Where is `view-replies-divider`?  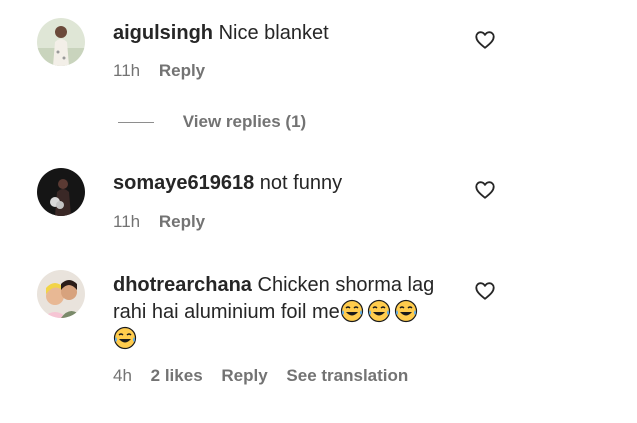 view-replies-divider is located at coordinates (136, 123).